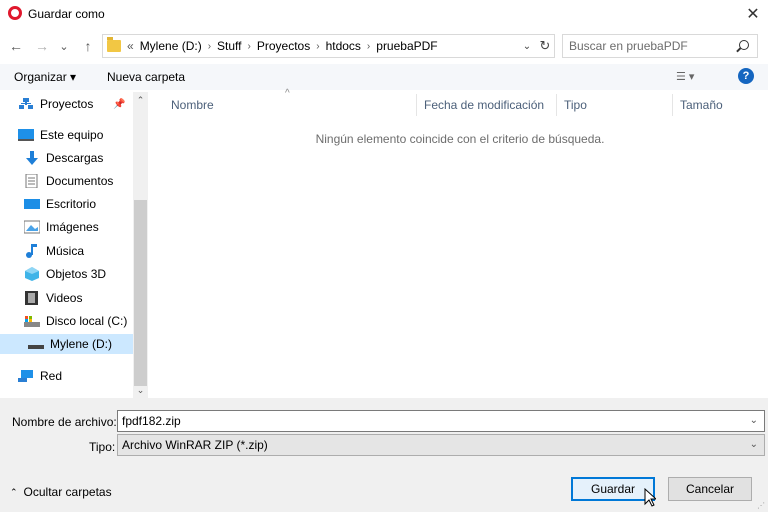  I want to click on address-controls: ⌄ ↻, so click(536, 46).